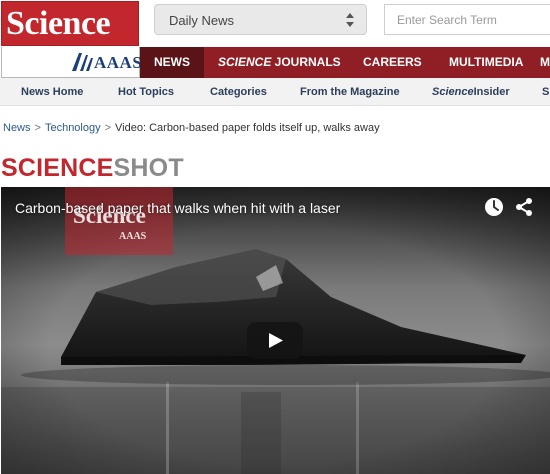 This screenshot has width=550, height=474. Describe the element at coordinates (491, 92) in the screenshot. I see `subnav-scienceinsider-label: Insider` at that location.